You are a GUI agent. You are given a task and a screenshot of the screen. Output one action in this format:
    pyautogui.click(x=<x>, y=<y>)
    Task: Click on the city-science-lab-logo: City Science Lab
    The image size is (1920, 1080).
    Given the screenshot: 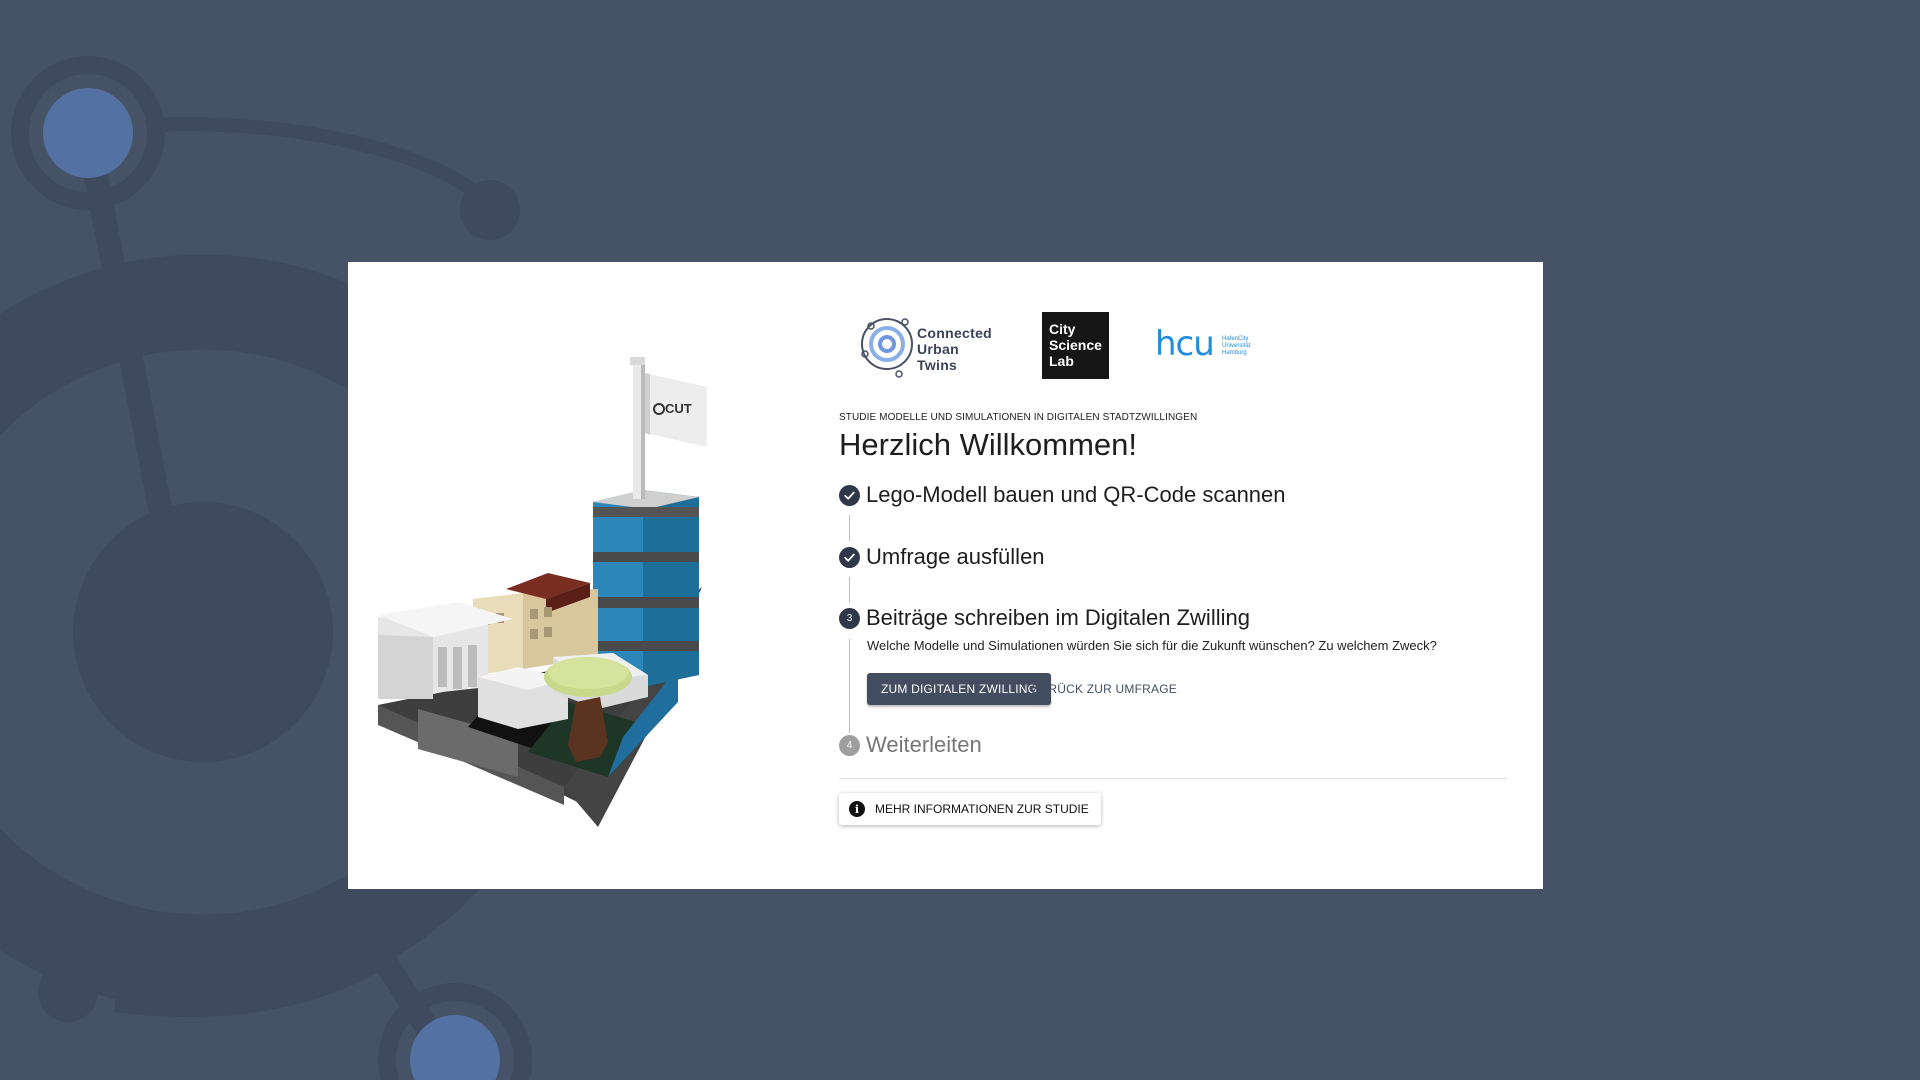 What is the action you would take?
    pyautogui.click(x=1075, y=345)
    